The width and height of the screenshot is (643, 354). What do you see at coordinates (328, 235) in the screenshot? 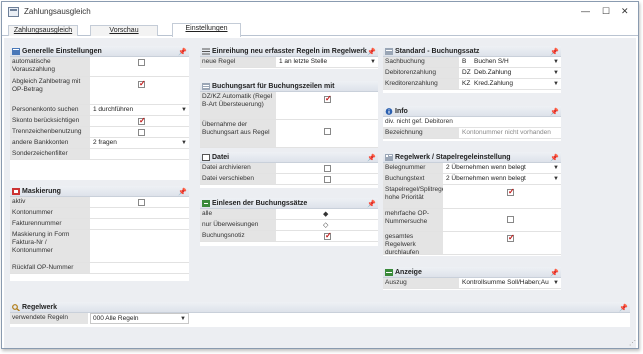
I see `booking-note-checkbox` at bounding box center [328, 235].